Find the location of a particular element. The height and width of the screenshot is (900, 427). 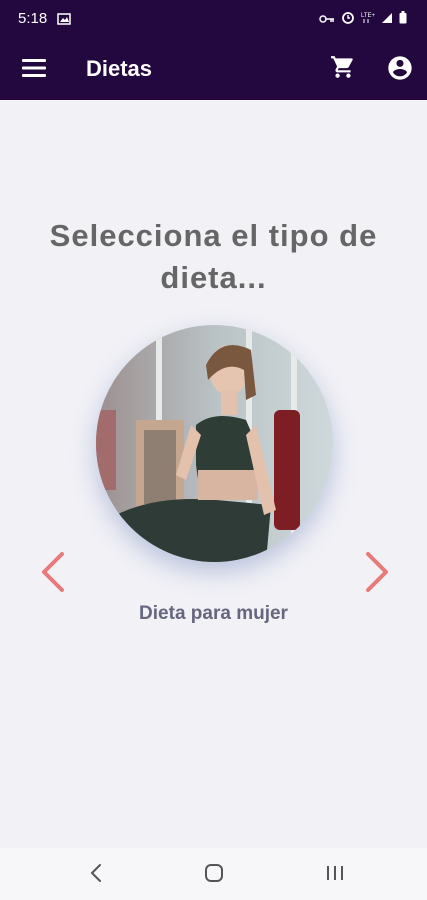

alarm-icon is located at coordinates (348, 19).